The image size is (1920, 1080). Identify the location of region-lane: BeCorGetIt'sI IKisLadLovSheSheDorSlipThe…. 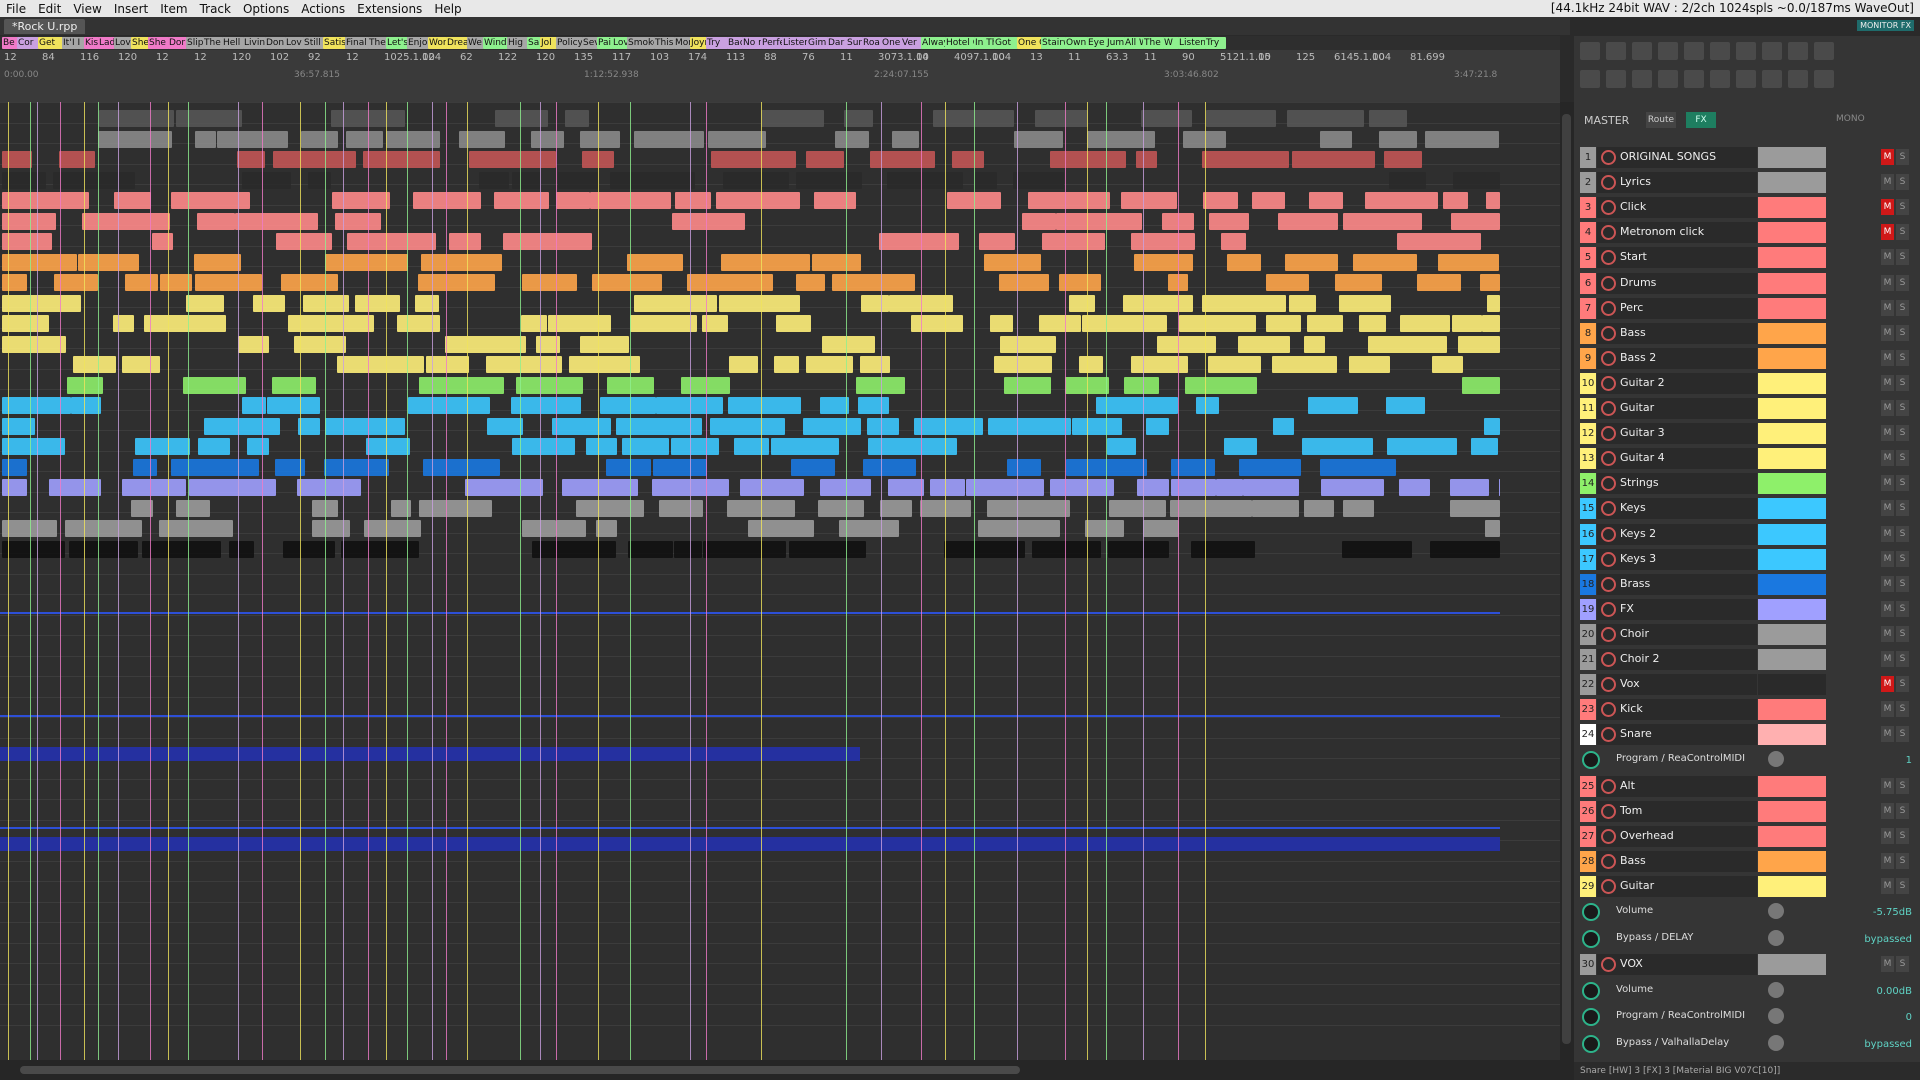
(780, 43).